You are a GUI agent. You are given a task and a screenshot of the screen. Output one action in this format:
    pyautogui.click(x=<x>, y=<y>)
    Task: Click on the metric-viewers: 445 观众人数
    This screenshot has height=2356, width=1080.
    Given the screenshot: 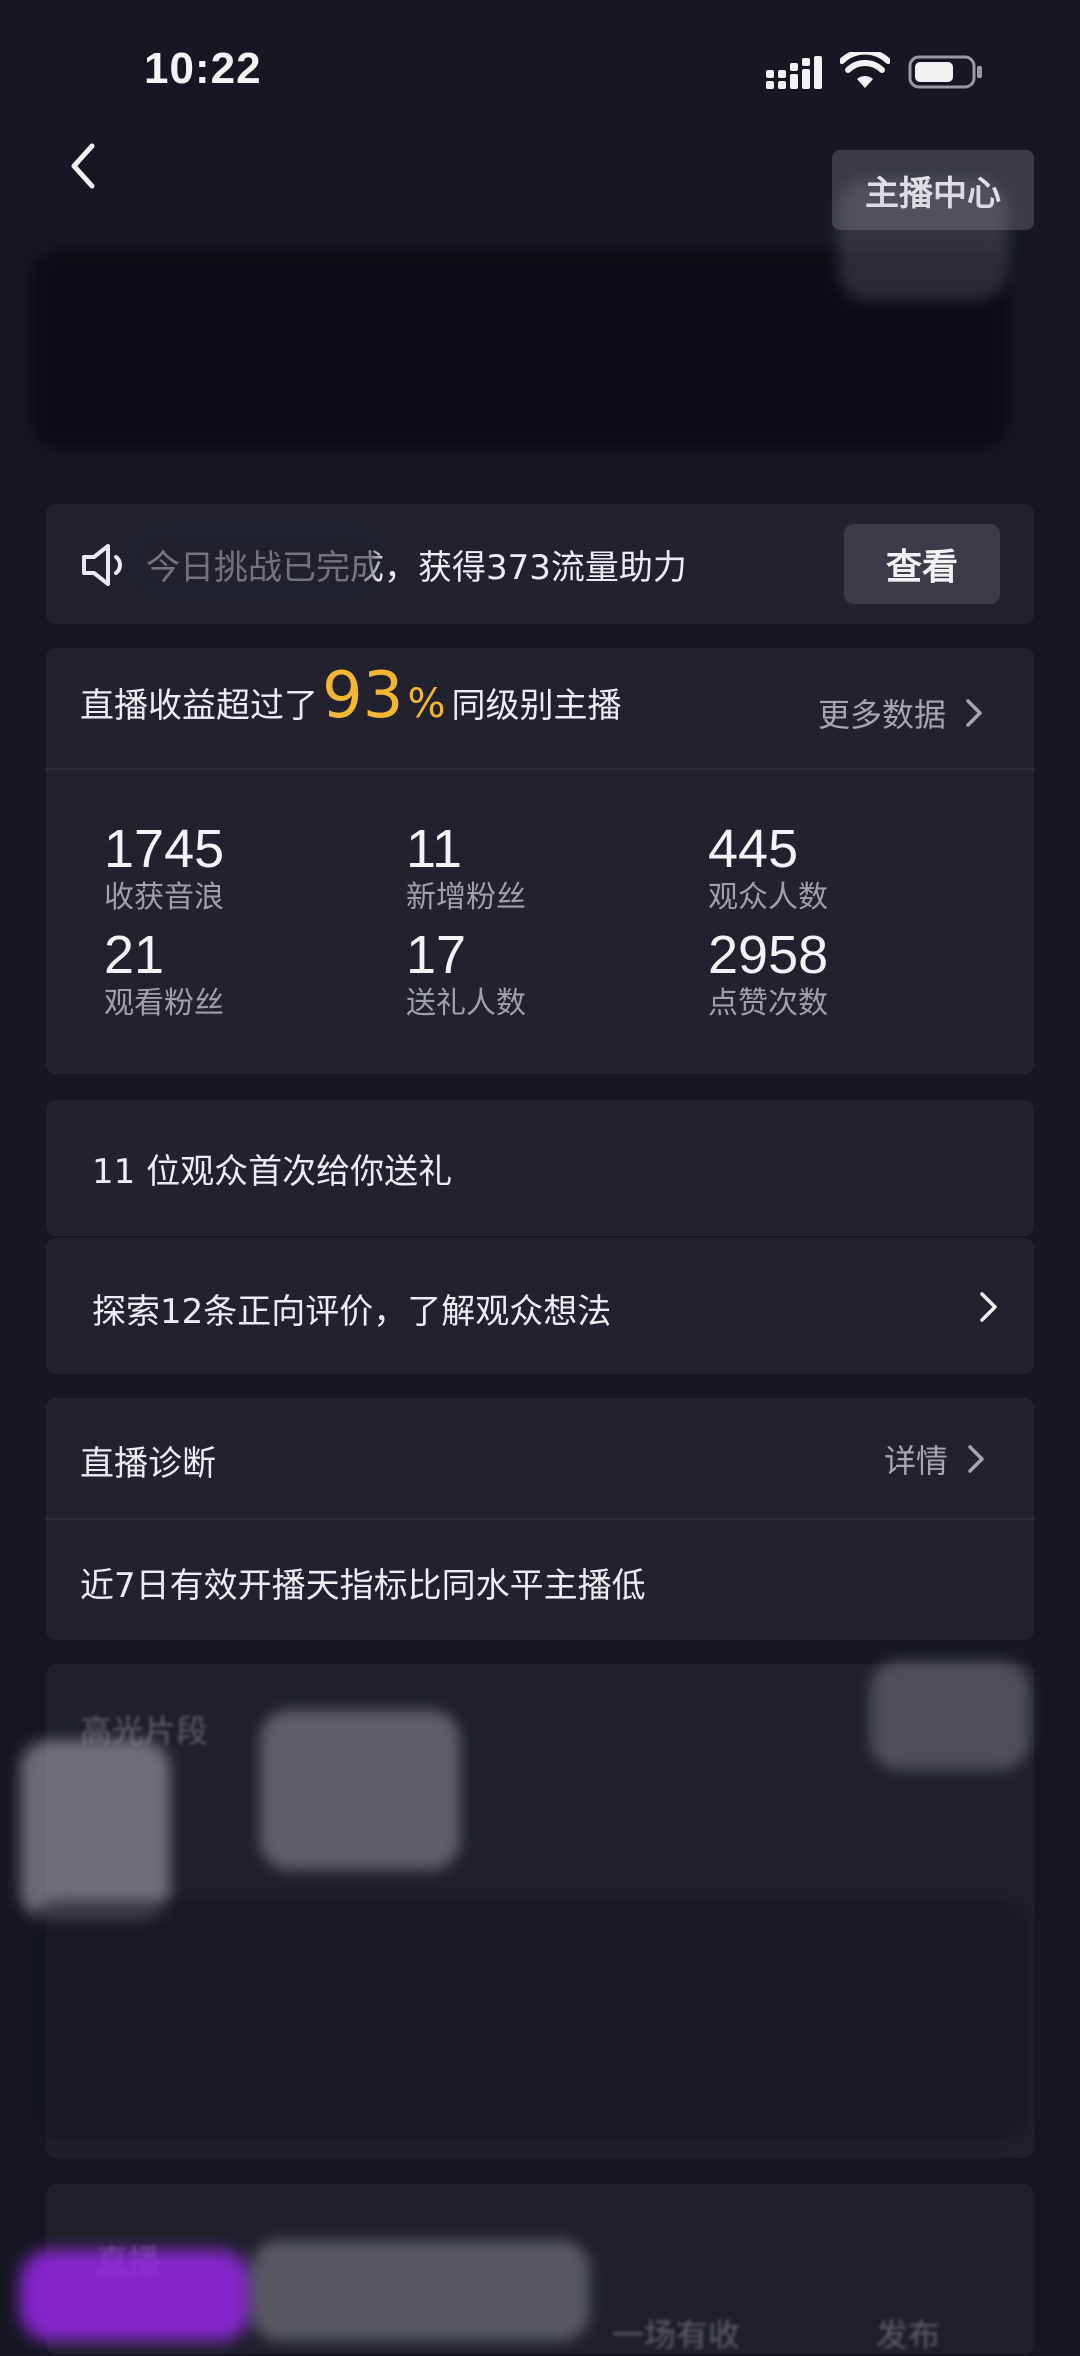 What is the action you would take?
    pyautogui.click(x=838, y=869)
    